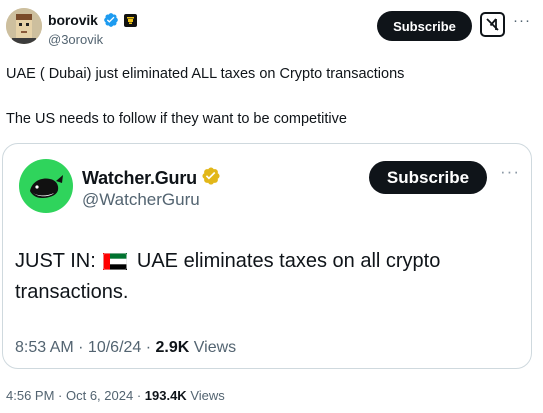 Image resolution: width=543 pixels, height=413 pixels. I want to click on subscribe-button: Subscribe, so click(424, 26).